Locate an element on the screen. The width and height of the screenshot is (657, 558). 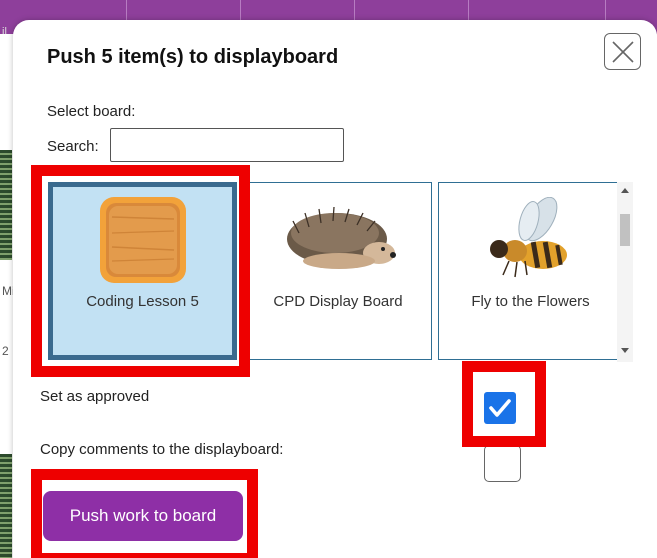
search-input is located at coordinates (227, 145).